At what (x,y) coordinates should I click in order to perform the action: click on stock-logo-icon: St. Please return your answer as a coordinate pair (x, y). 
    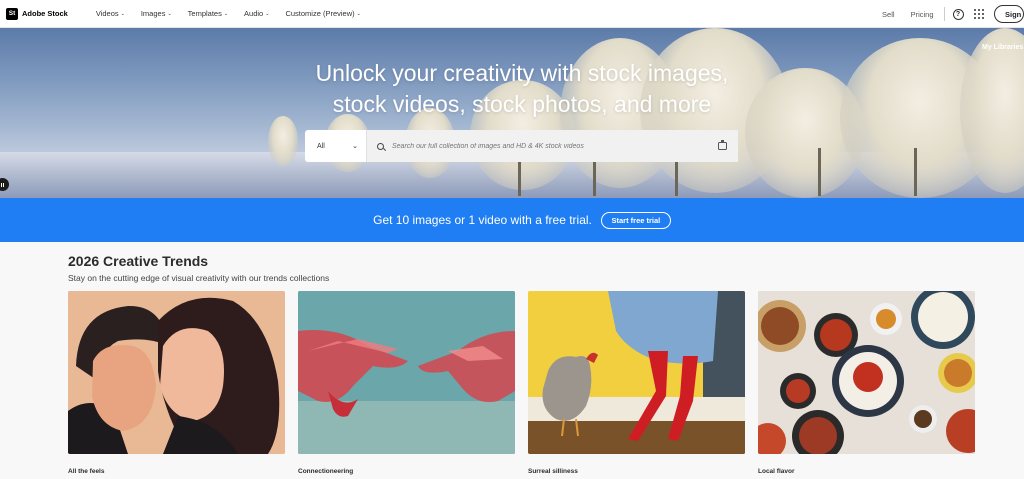
    Looking at the image, I should click on (12, 13).